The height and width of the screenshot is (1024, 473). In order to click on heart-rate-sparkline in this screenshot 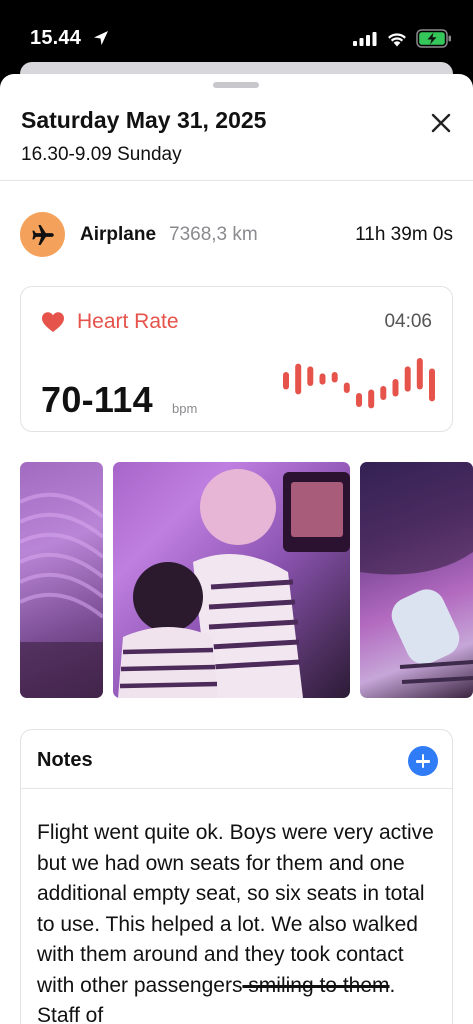, I will do `click(359, 383)`.